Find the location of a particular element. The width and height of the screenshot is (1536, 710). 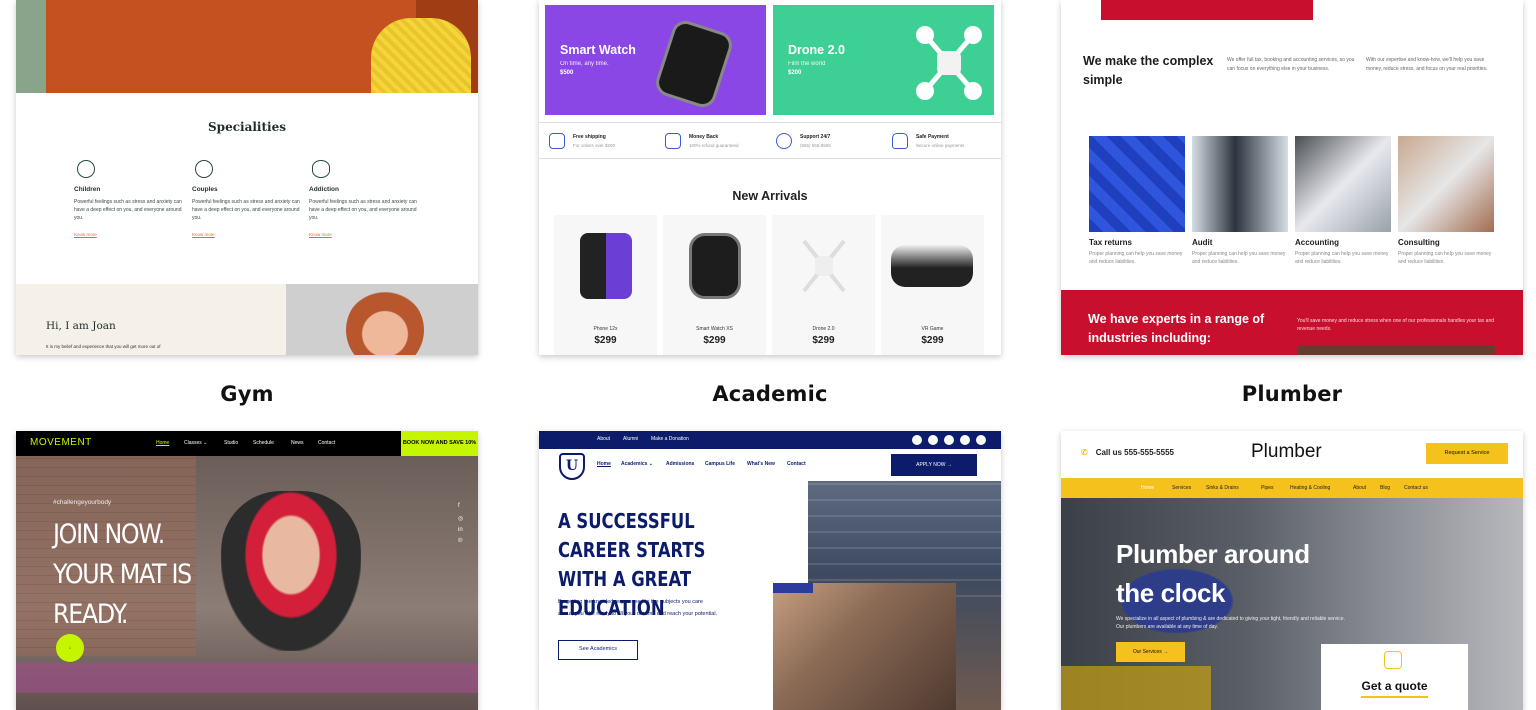

see-academics-button: See Academics is located at coordinates (598, 650).